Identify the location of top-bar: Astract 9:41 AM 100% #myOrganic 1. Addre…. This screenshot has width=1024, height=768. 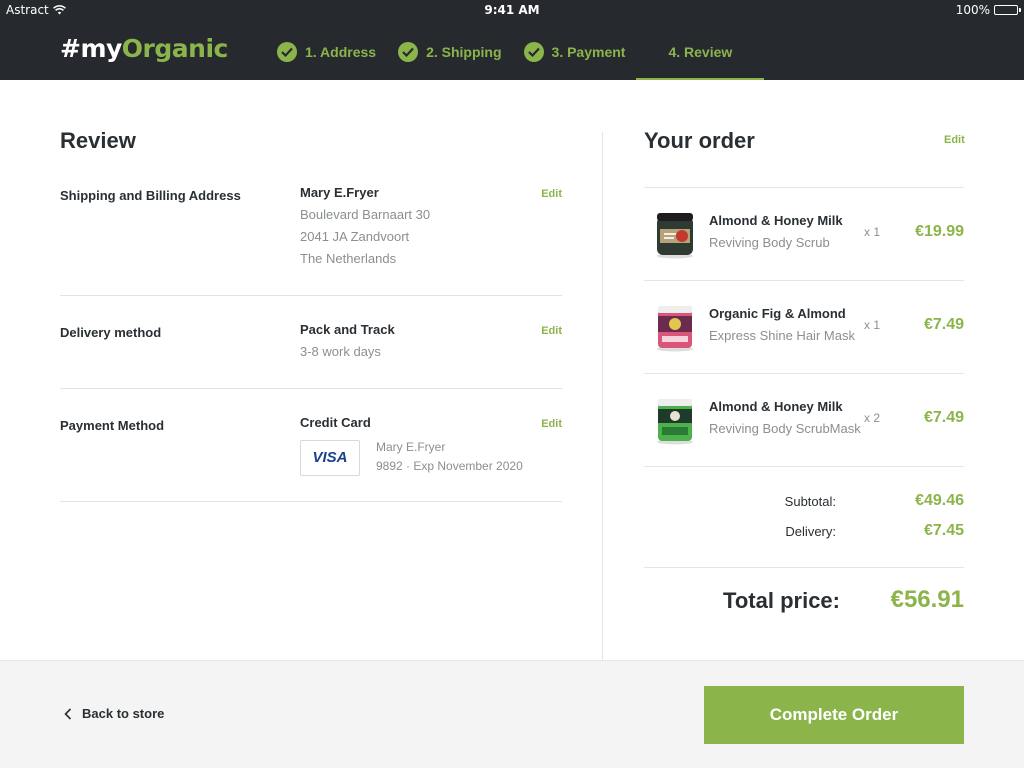
(512, 40).